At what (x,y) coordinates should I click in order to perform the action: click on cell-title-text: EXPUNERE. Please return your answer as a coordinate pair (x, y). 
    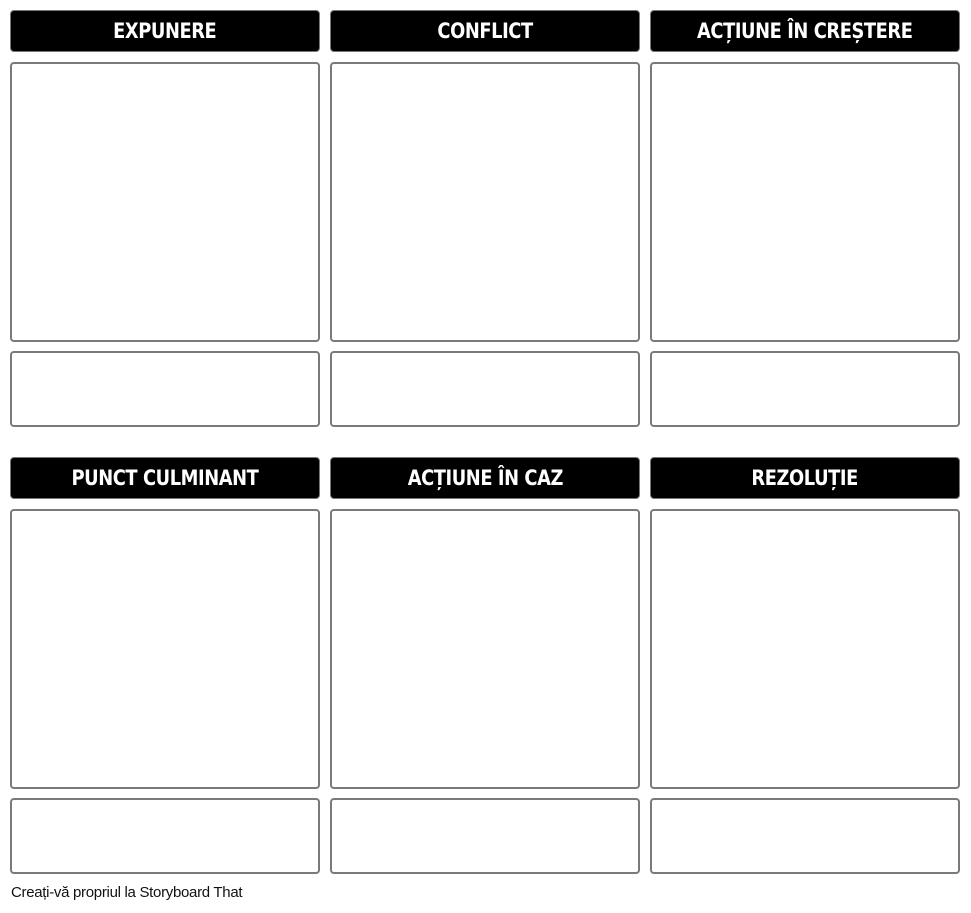
    Looking at the image, I should click on (165, 31).